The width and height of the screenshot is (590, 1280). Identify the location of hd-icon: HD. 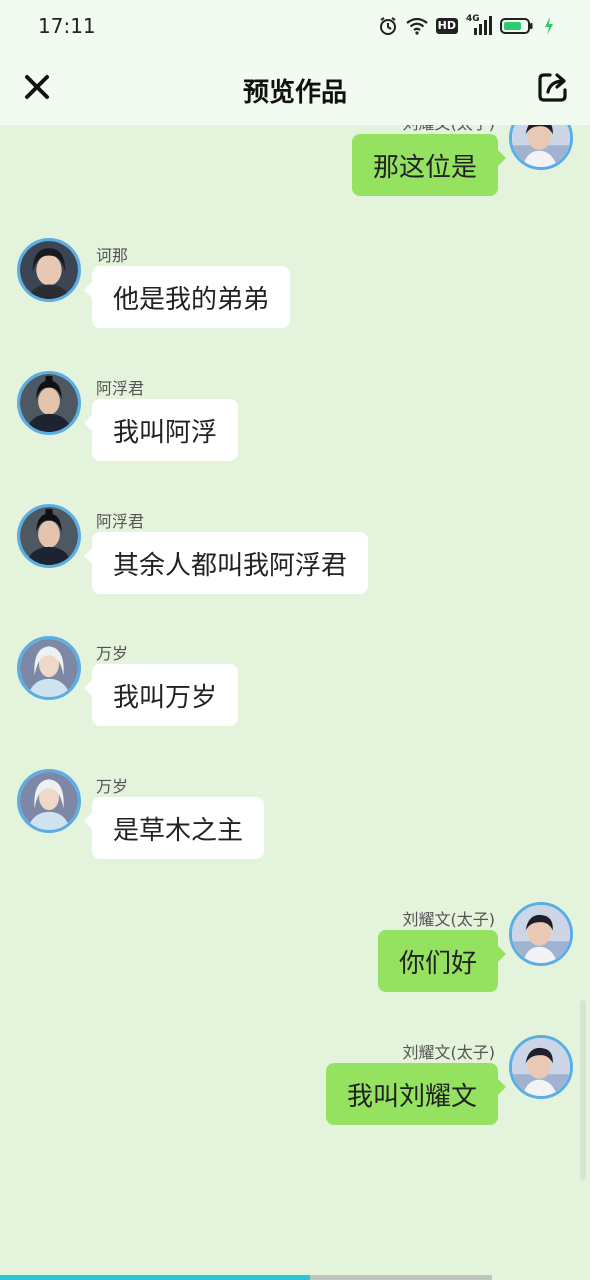
(446, 26).